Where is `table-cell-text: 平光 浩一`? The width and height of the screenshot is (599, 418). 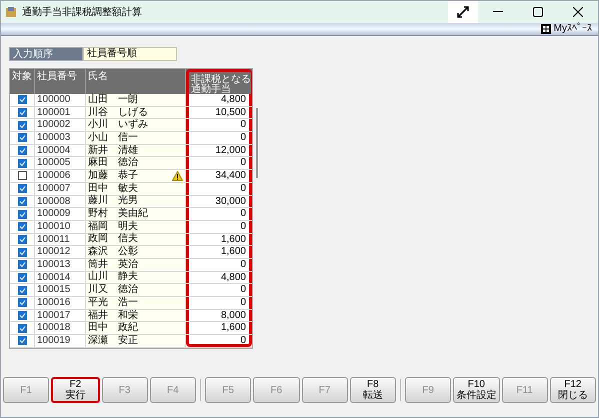 table-cell-text: 平光 浩一 is located at coordinates (113, 302).